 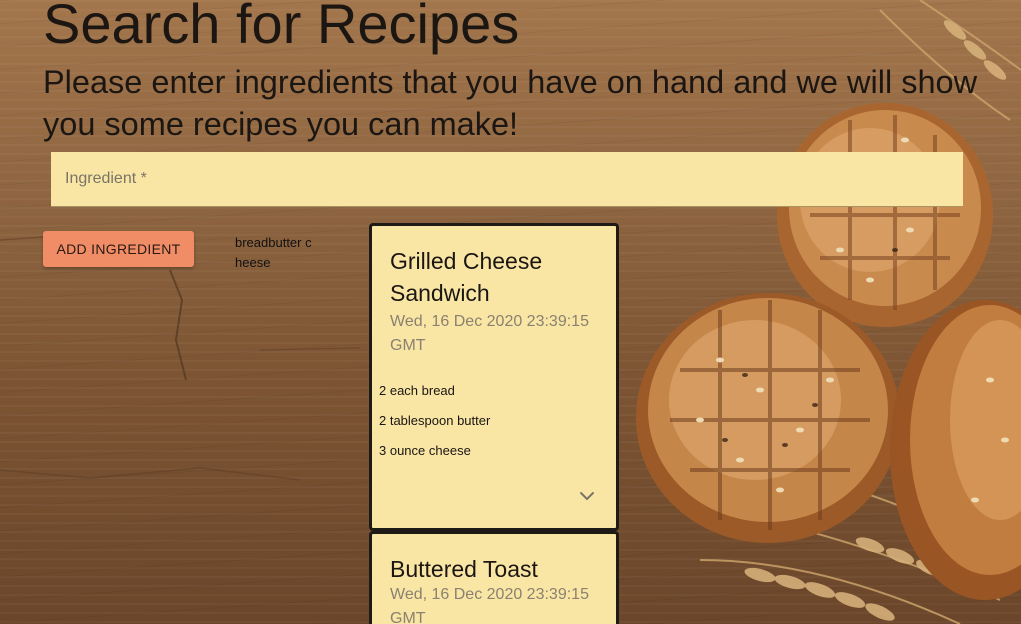 What do you see at coordinates (281, 27) in the screenshot?
I see `page-title: Search for Recipes` at bounding box center [281, 27].